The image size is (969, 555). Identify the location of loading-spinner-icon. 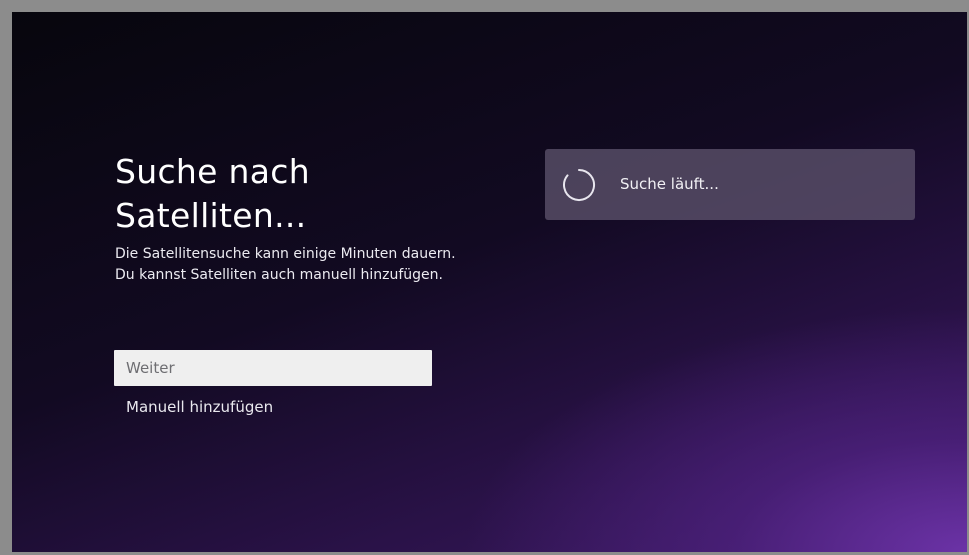
(579, 185).